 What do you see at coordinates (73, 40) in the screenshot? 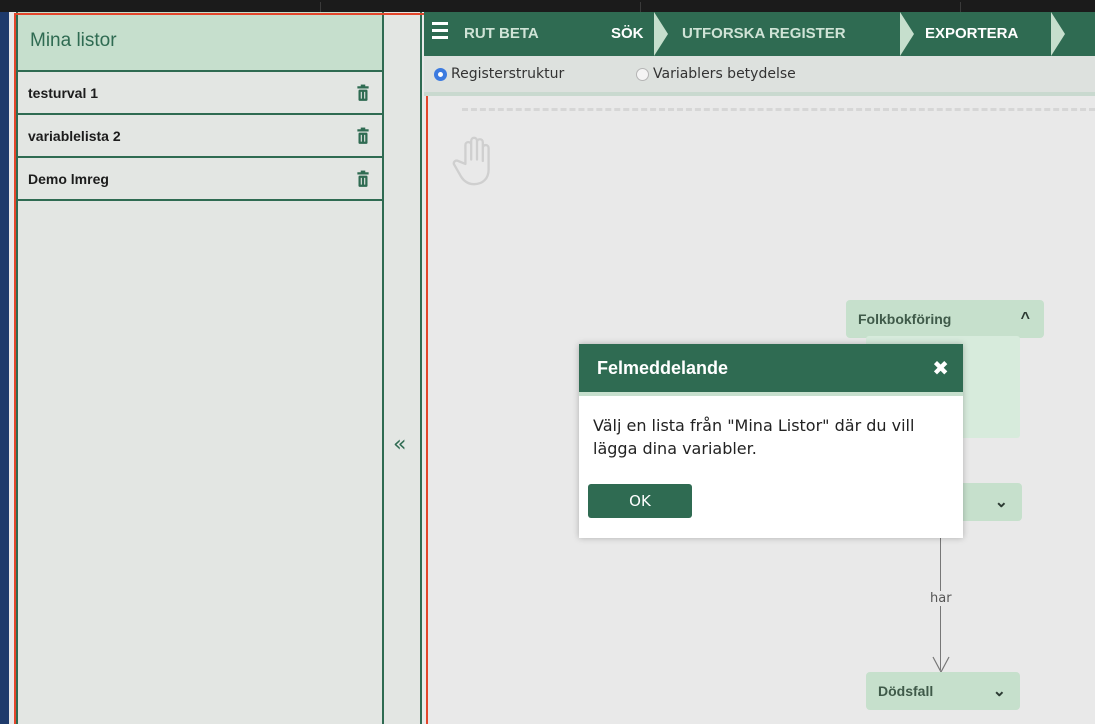
I see `sidebar-title: Mina listor` at bounding box center [73, 40].